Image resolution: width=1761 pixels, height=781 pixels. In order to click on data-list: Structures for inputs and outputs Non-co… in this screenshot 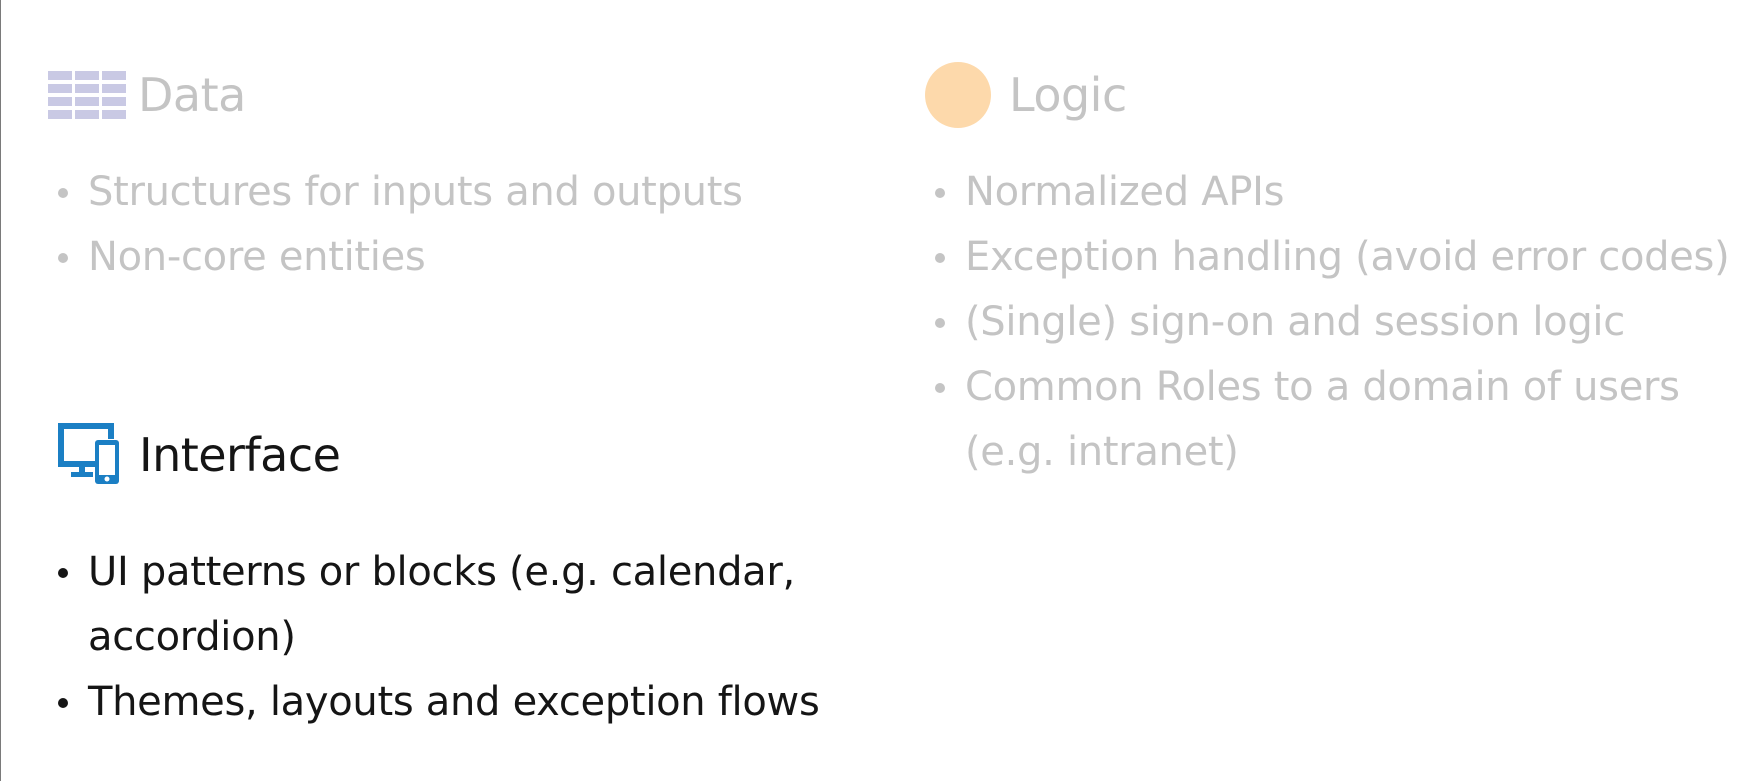, I will do `click(448, 225)`.